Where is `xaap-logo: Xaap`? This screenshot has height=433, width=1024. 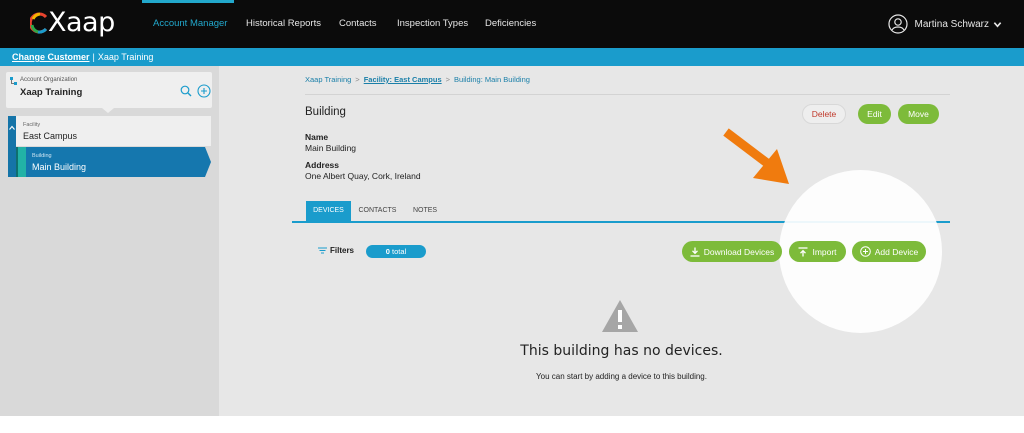 xaap-logo: Xaap is located at coordinates (72, 24).